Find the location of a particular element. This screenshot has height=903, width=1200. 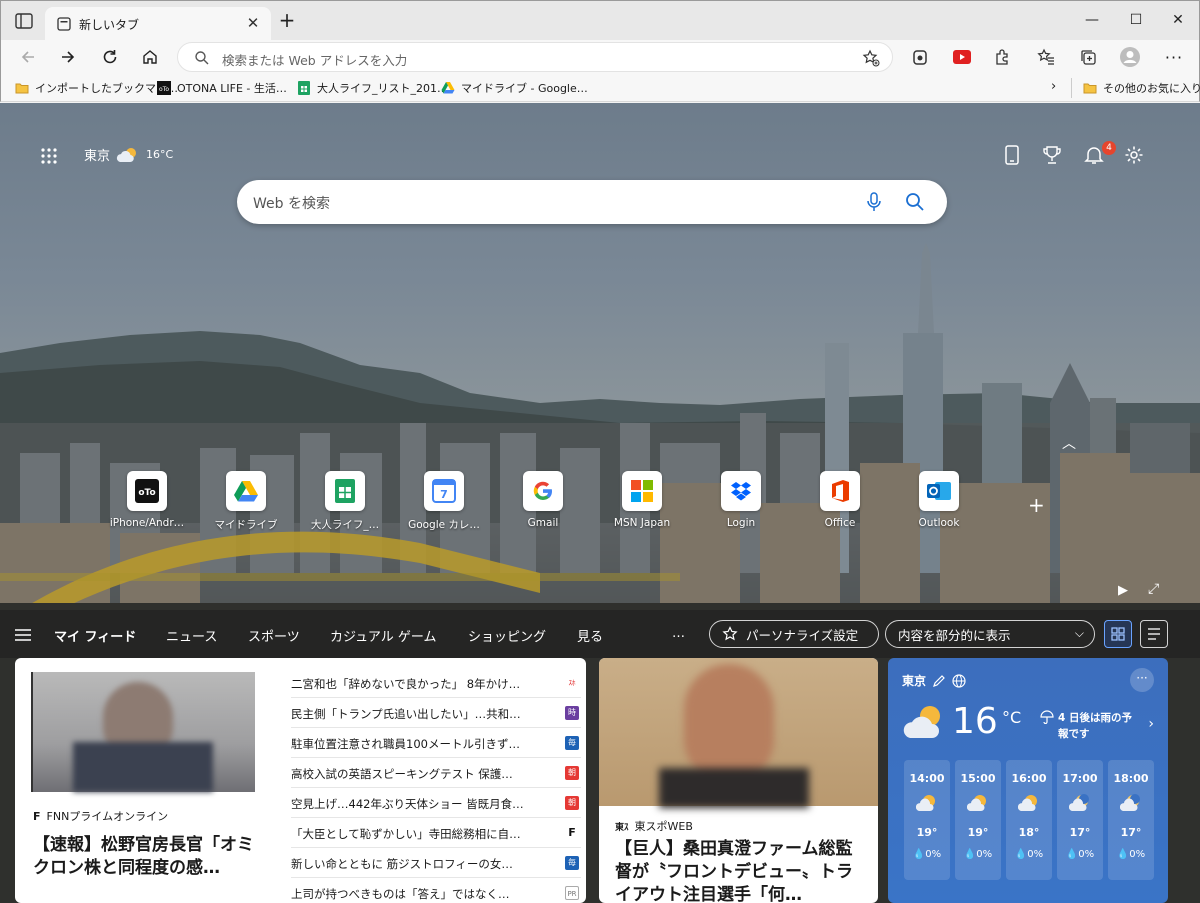

rewards-trophy-icon is located at coordinates (1052, 155).